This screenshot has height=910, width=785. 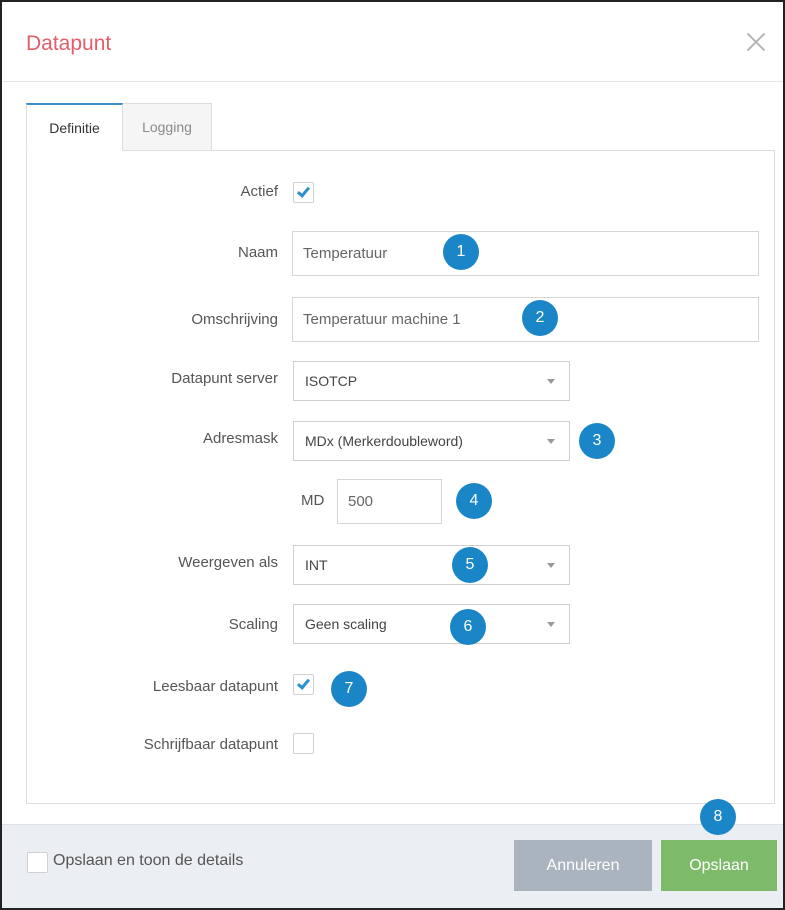 I want to click on details-checkbox, so click(x=37, y=862).